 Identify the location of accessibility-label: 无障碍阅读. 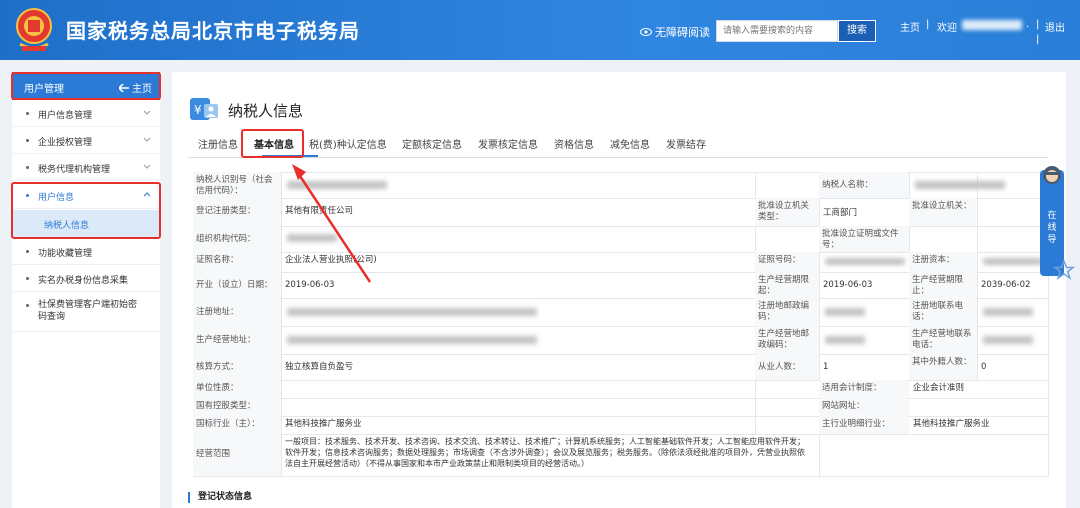
(682, 32).